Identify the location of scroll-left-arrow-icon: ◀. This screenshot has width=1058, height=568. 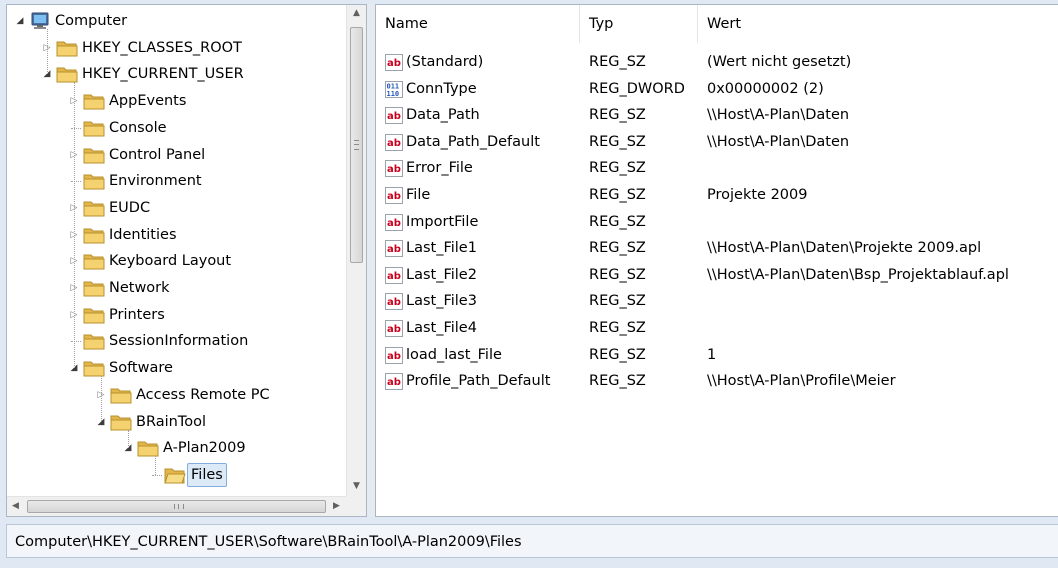
(15, 506).